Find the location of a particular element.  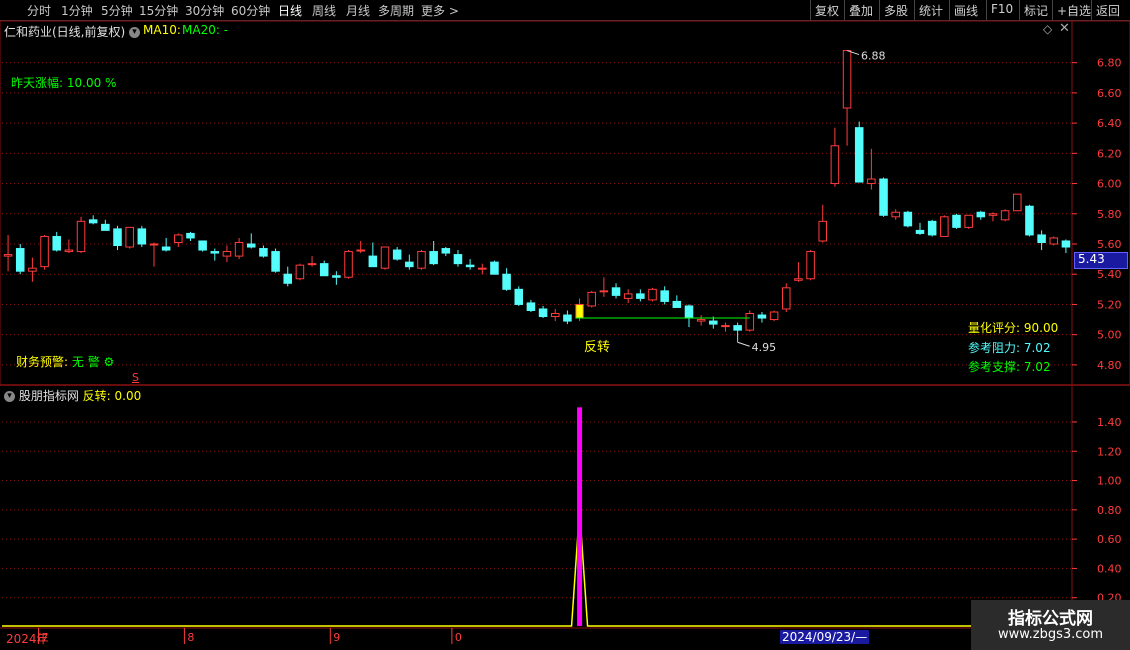

sub-panel-name: 股朋指标网 is located at coordinates (48, 396).